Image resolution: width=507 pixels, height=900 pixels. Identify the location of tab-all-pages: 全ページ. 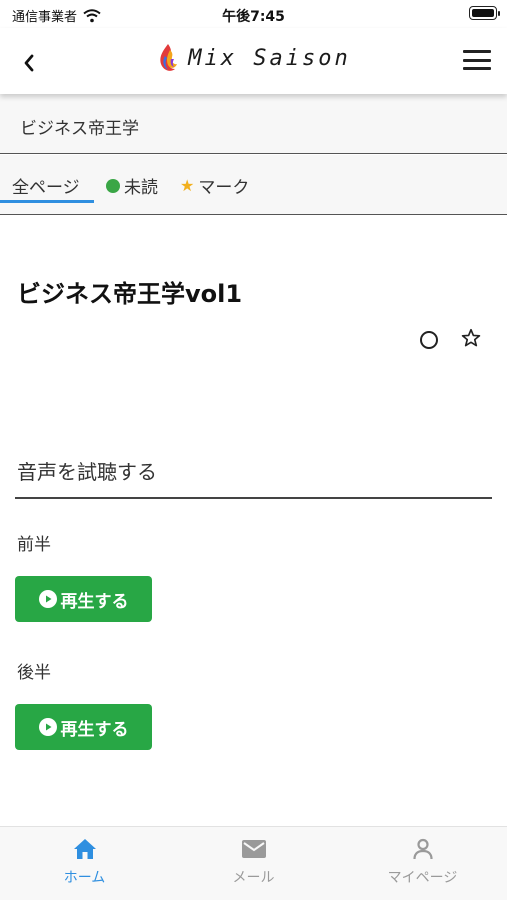
(46, 185).